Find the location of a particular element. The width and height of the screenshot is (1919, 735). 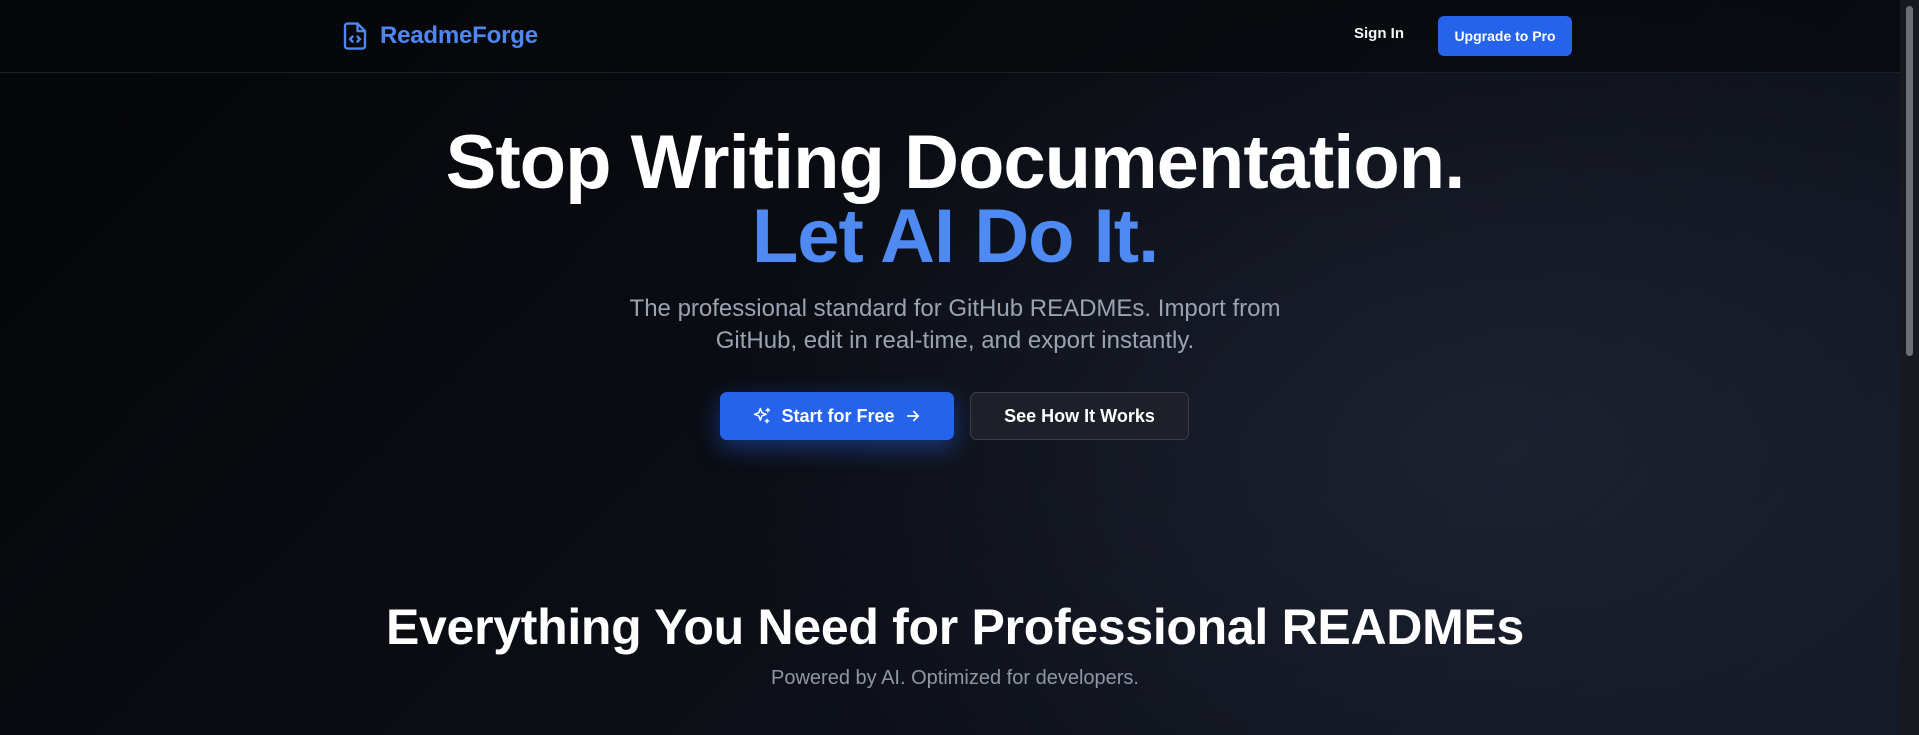

see-how-it-works-button: See How It Works is located at coordinates (1079, 416).